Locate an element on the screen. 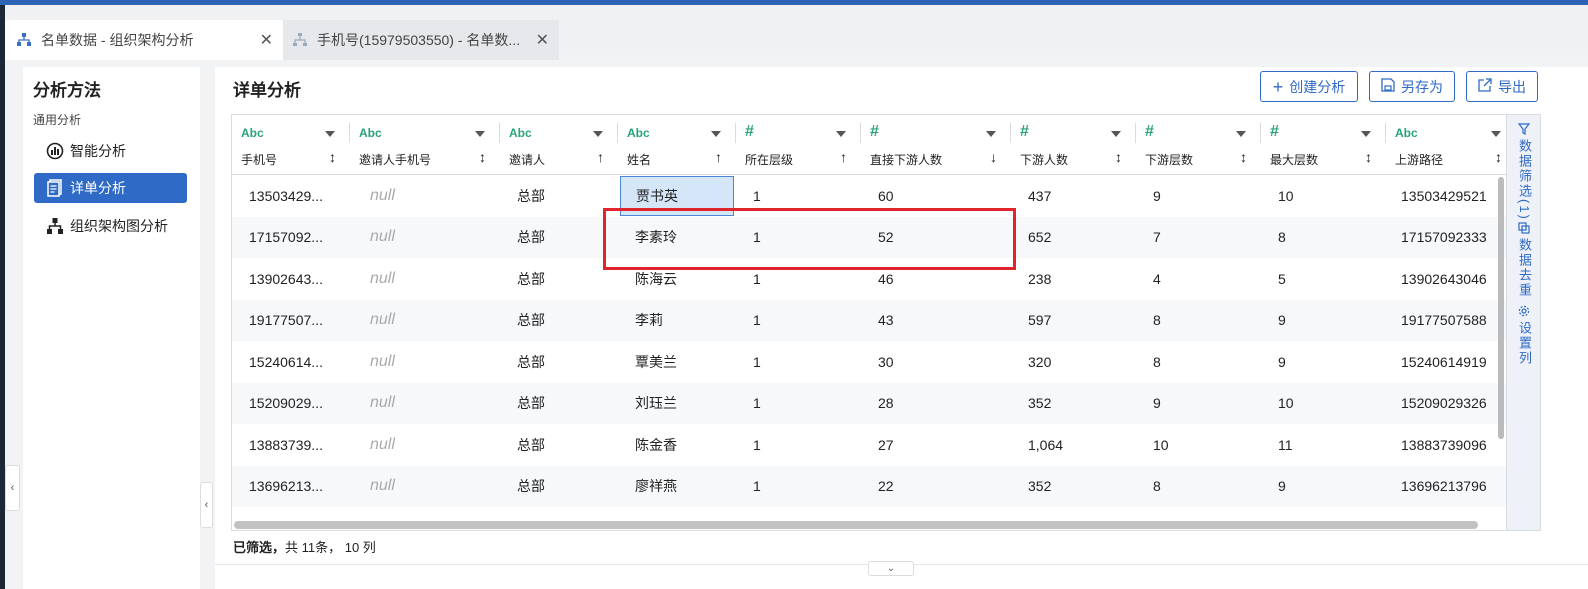  sidebar-item-detail-analysis: 详单分析 is located at coordinates (110, 188).